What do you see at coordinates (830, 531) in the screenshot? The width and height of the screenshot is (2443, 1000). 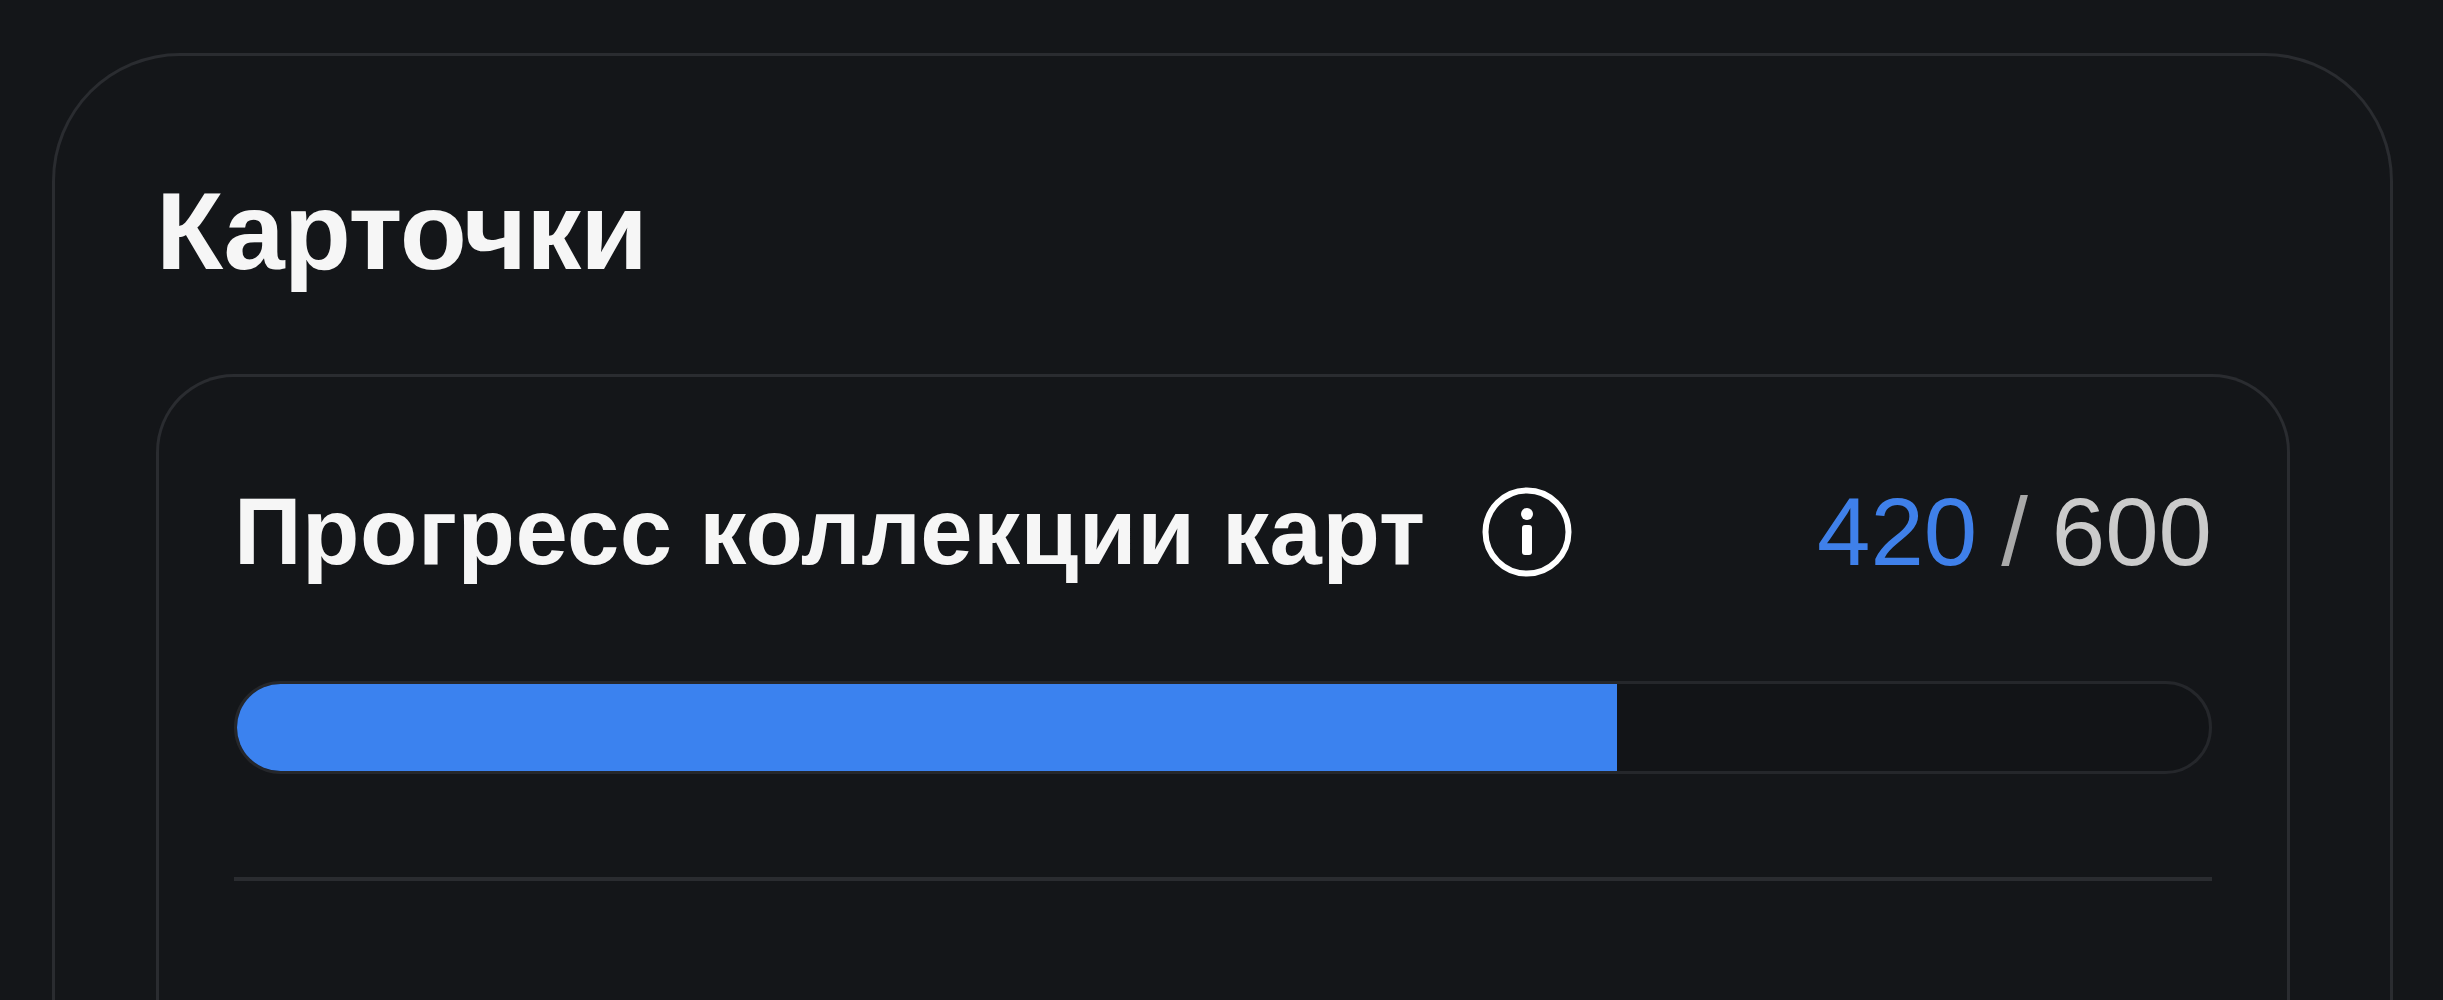 I see `progress-label: Прогресс коллекции карт` at bounding box center [830, 531].